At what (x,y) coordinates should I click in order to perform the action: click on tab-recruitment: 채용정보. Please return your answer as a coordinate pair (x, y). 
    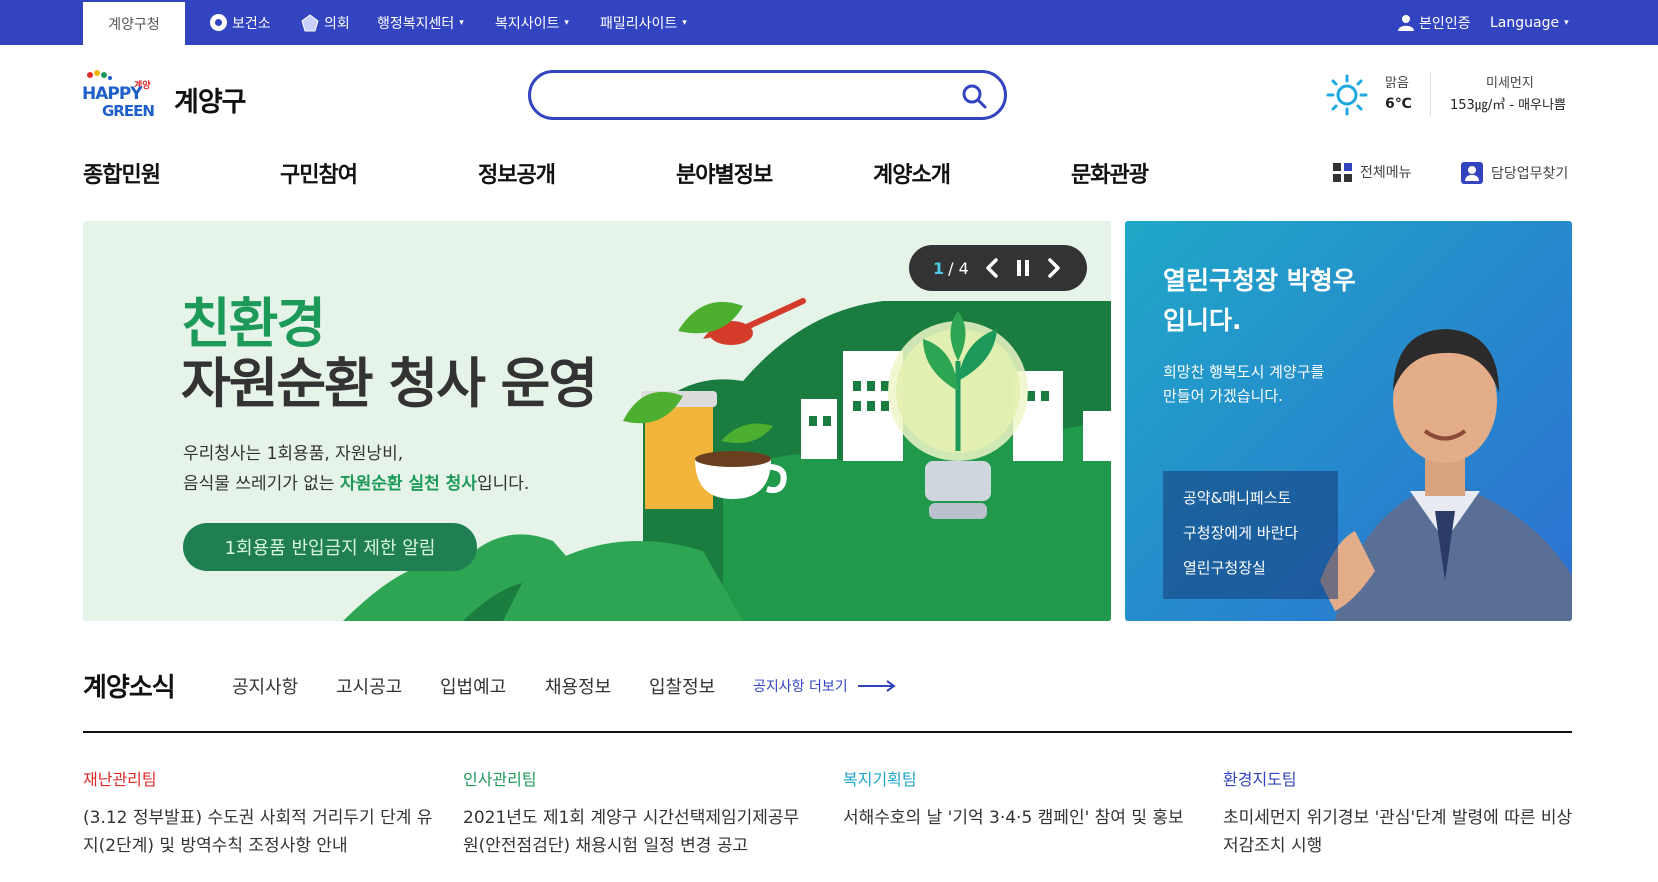
    Looking at the image, I should click on (578, 686).